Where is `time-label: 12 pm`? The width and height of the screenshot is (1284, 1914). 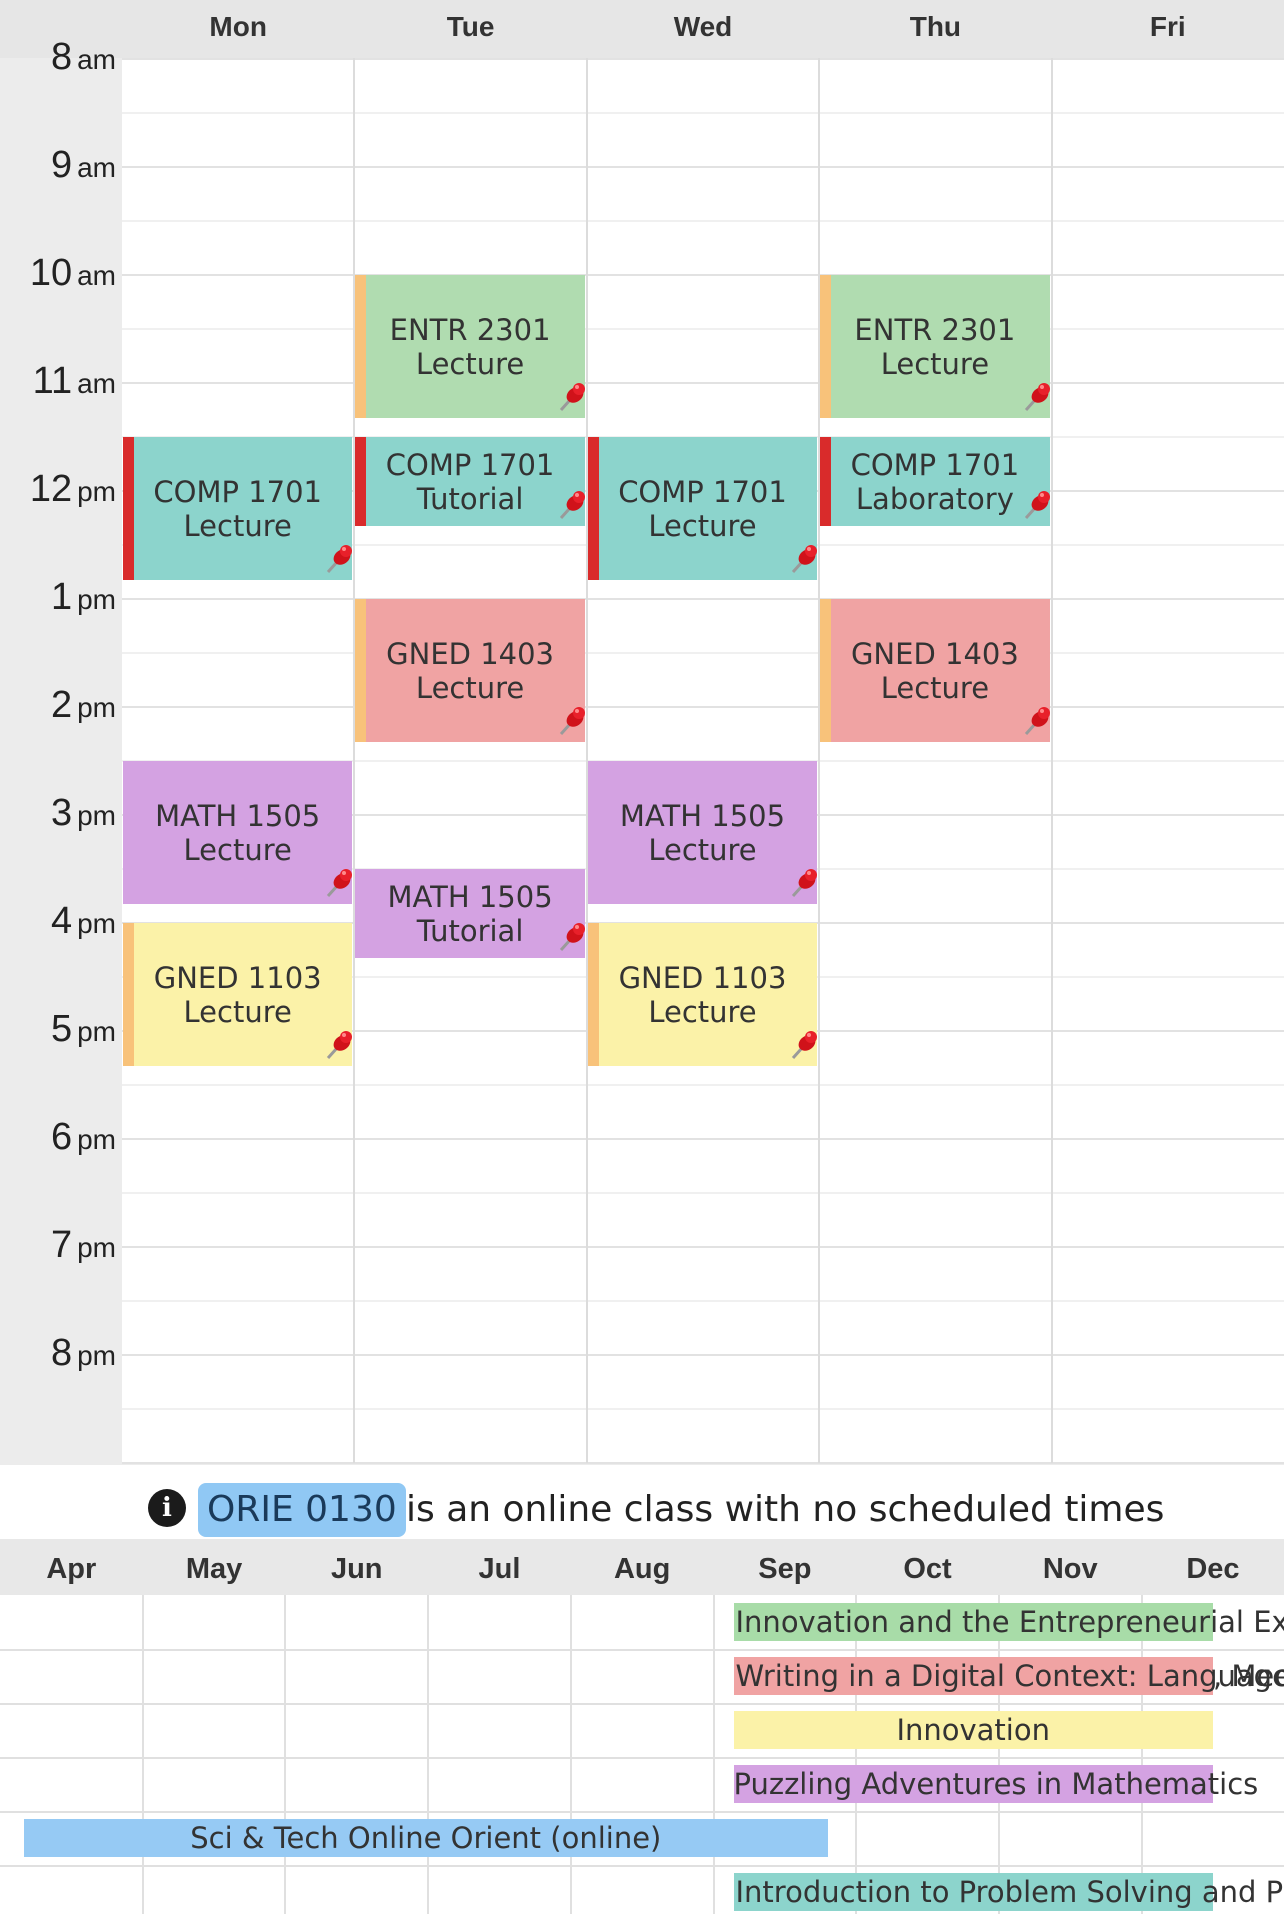
time-label: 12 pm is located at coordinates (58, 489).